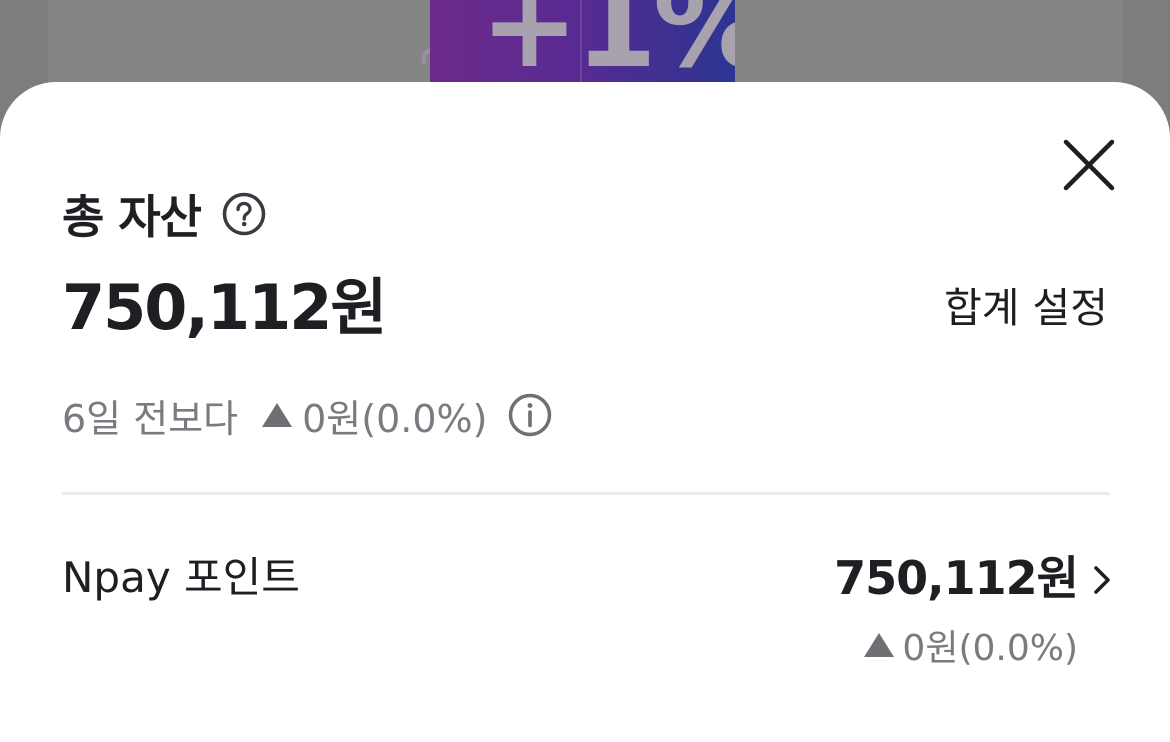 The height and width of the screenshot is (742, 1170). What do you see at coordinates (956, 578) in the screenshot?
I see `asset-amount: 750,112원` at bounding box center [956, 578].